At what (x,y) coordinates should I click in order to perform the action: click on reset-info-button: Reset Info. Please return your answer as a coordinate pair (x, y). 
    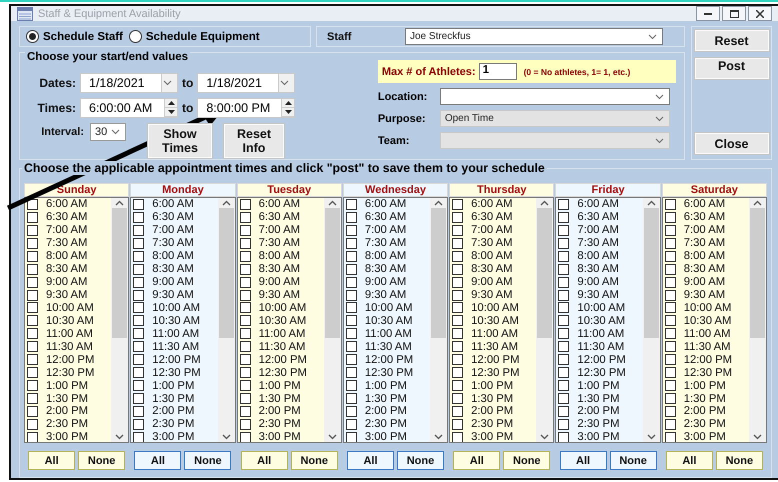
    Looking at the image, I should click on (254, 141).